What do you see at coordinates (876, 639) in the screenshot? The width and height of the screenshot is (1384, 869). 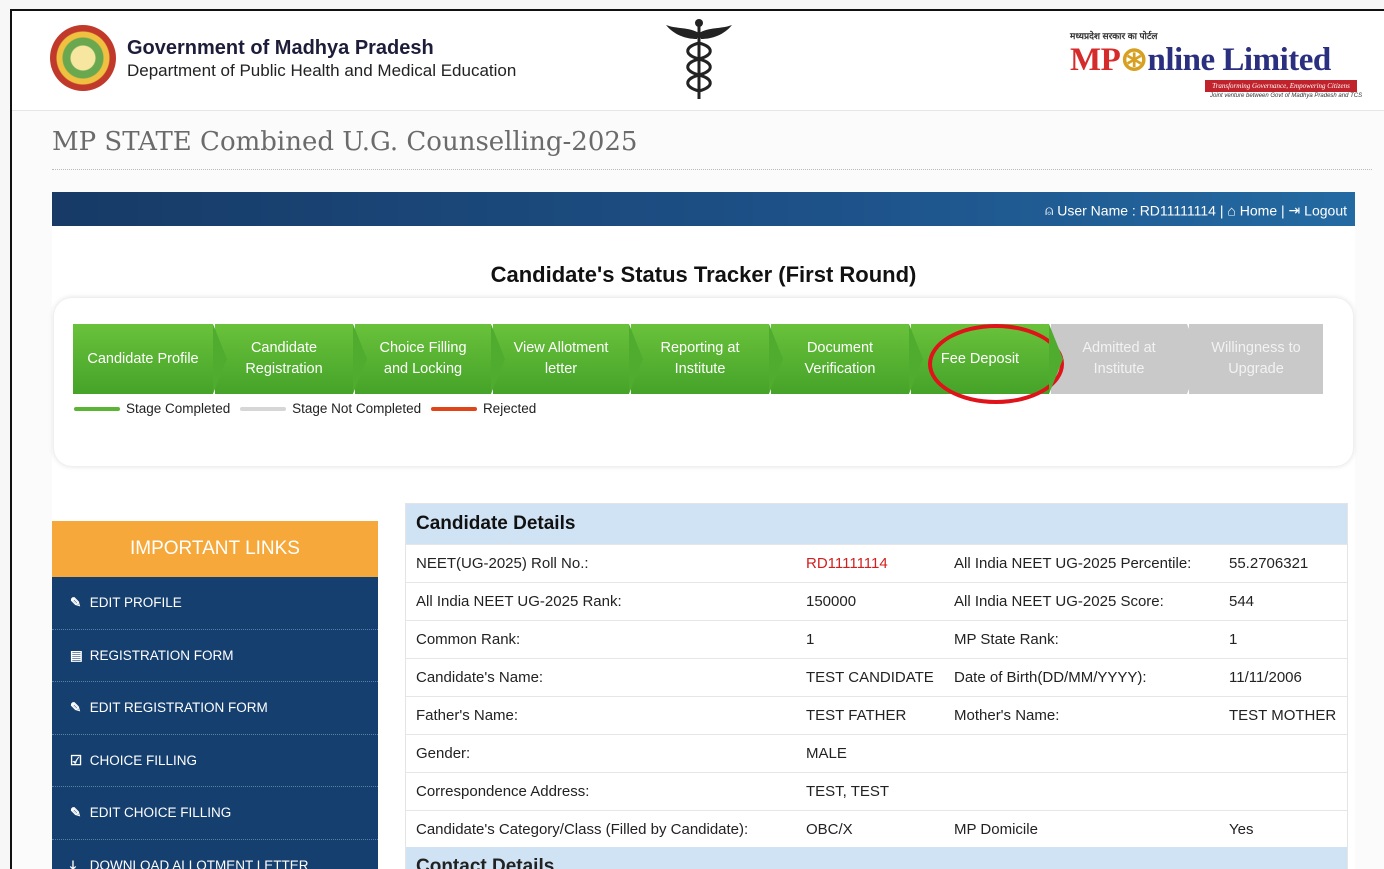 I see `table-row: Common Rank: 1 MP State Rank: 1` at bounding box center [876, 639].